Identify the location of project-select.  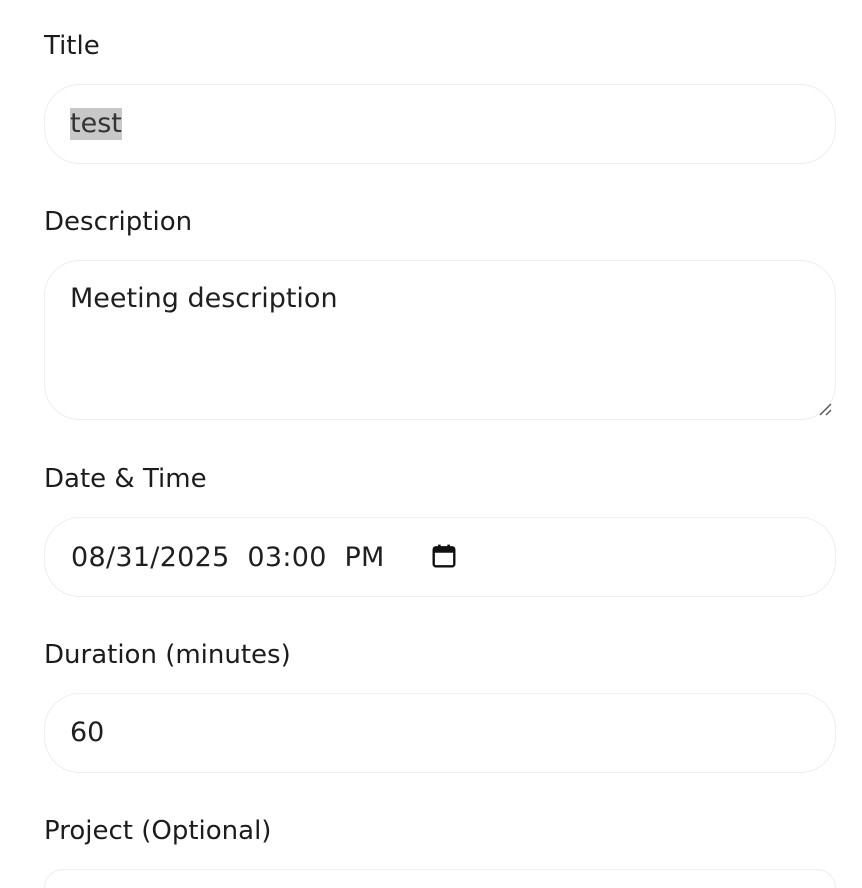
(440, 878).